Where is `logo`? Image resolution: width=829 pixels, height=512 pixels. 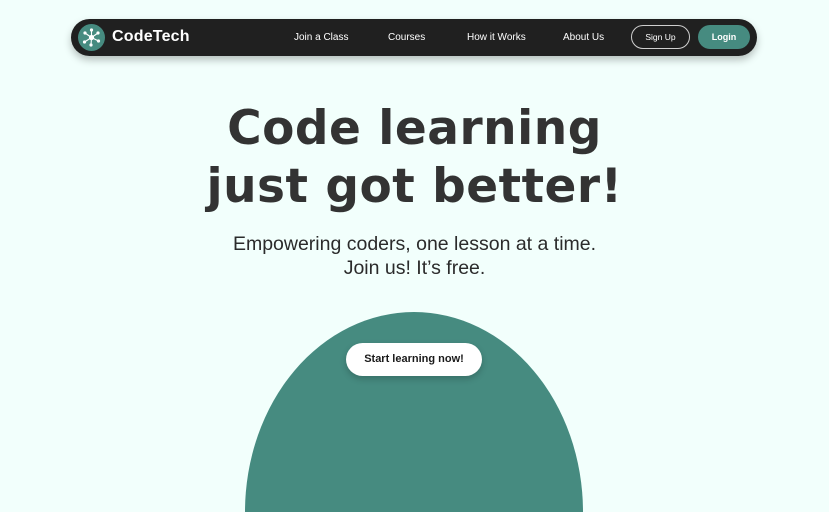
logo is located at coordinates (91, 37).